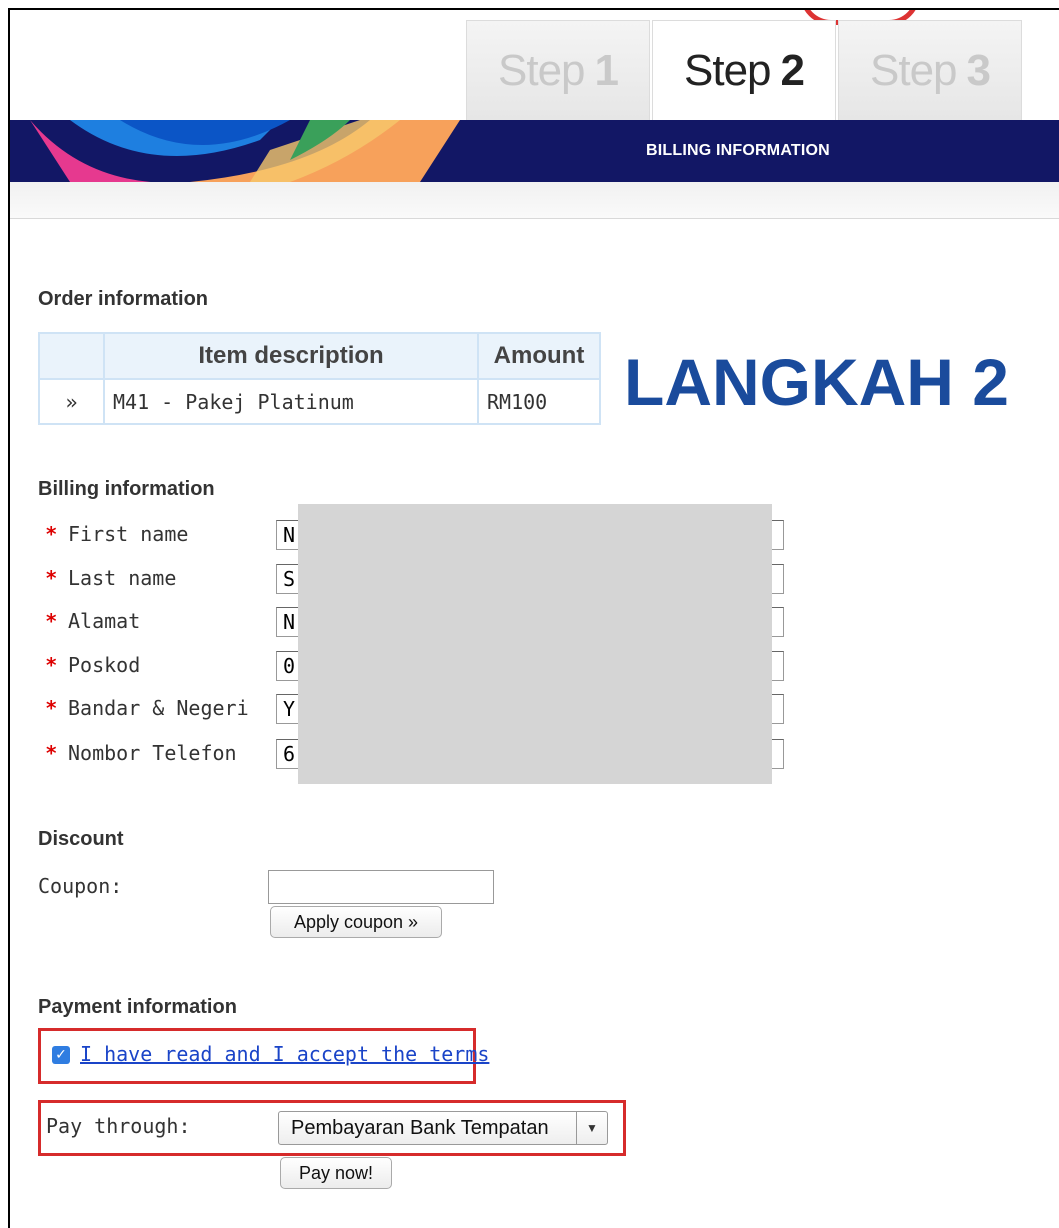 The height and width of the screenshot is (1228, 1059). What do you see at coordinates (539, 356) in the screenshot?
I see `order-header-amount: Amount` at bounding box center [539, 356].